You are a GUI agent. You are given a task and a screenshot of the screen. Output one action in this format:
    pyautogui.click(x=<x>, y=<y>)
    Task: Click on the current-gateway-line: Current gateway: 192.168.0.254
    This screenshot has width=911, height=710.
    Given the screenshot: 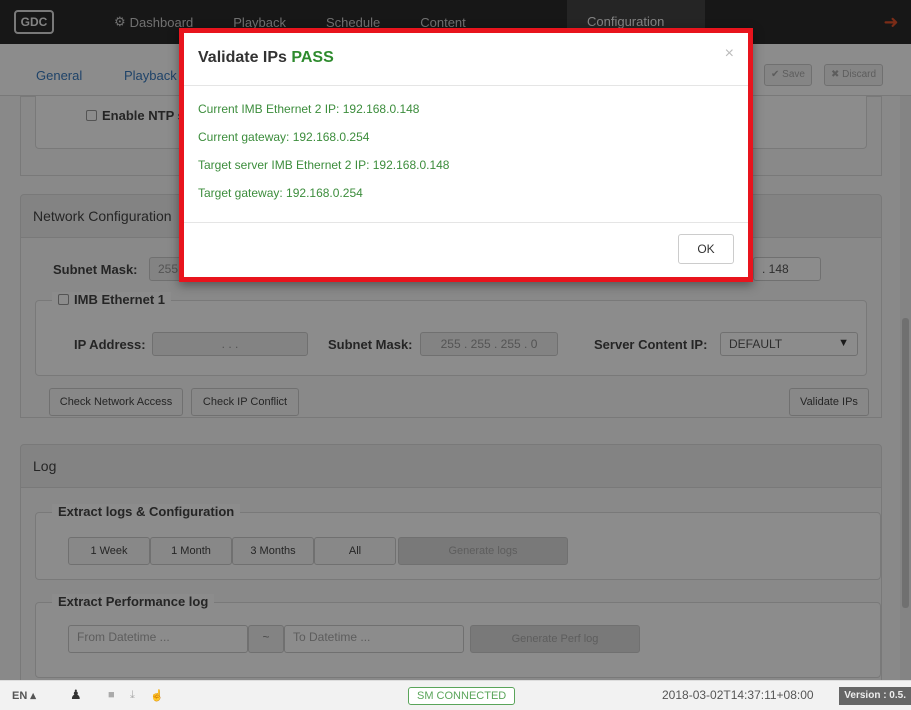 What is the action you would take?
    pyautogui.click(x=284, y=137)
    